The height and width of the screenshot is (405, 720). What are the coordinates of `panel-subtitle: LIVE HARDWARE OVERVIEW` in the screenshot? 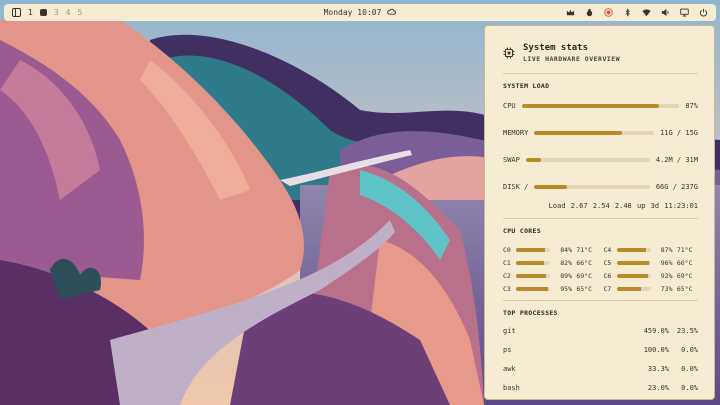 It's located at (572, 59).